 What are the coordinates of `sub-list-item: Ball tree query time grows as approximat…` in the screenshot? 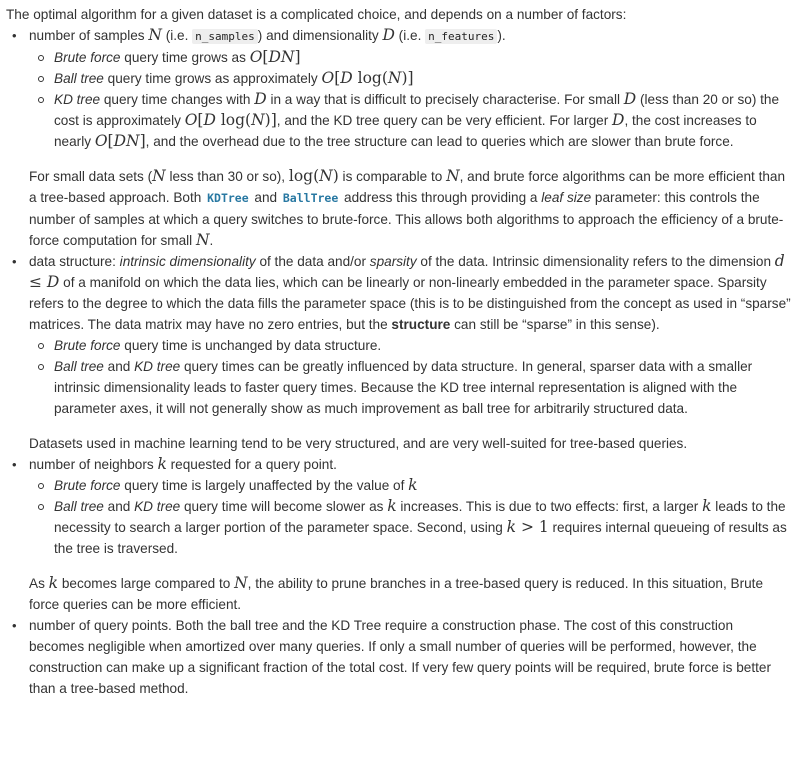 It's located at (410, 78).